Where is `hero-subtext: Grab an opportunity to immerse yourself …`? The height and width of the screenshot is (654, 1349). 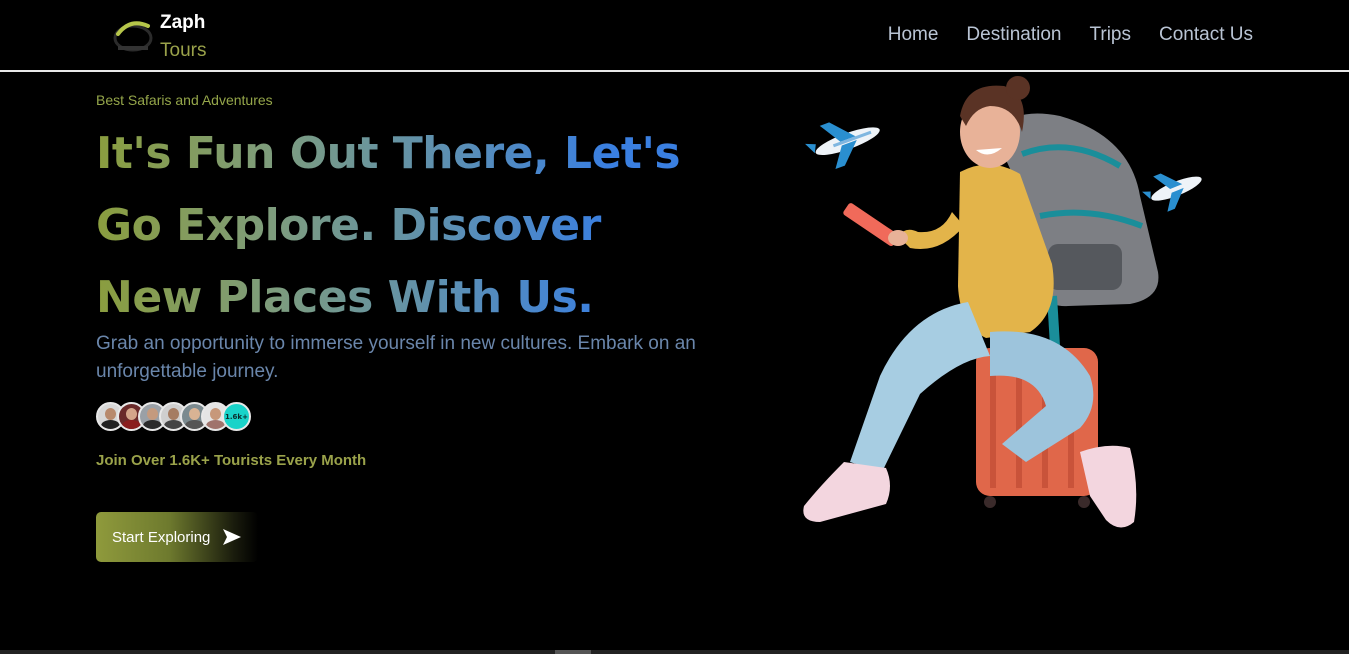
hero-subtext: Grab an opportunity to immerse yourself … is located at coordinates (396, 357).